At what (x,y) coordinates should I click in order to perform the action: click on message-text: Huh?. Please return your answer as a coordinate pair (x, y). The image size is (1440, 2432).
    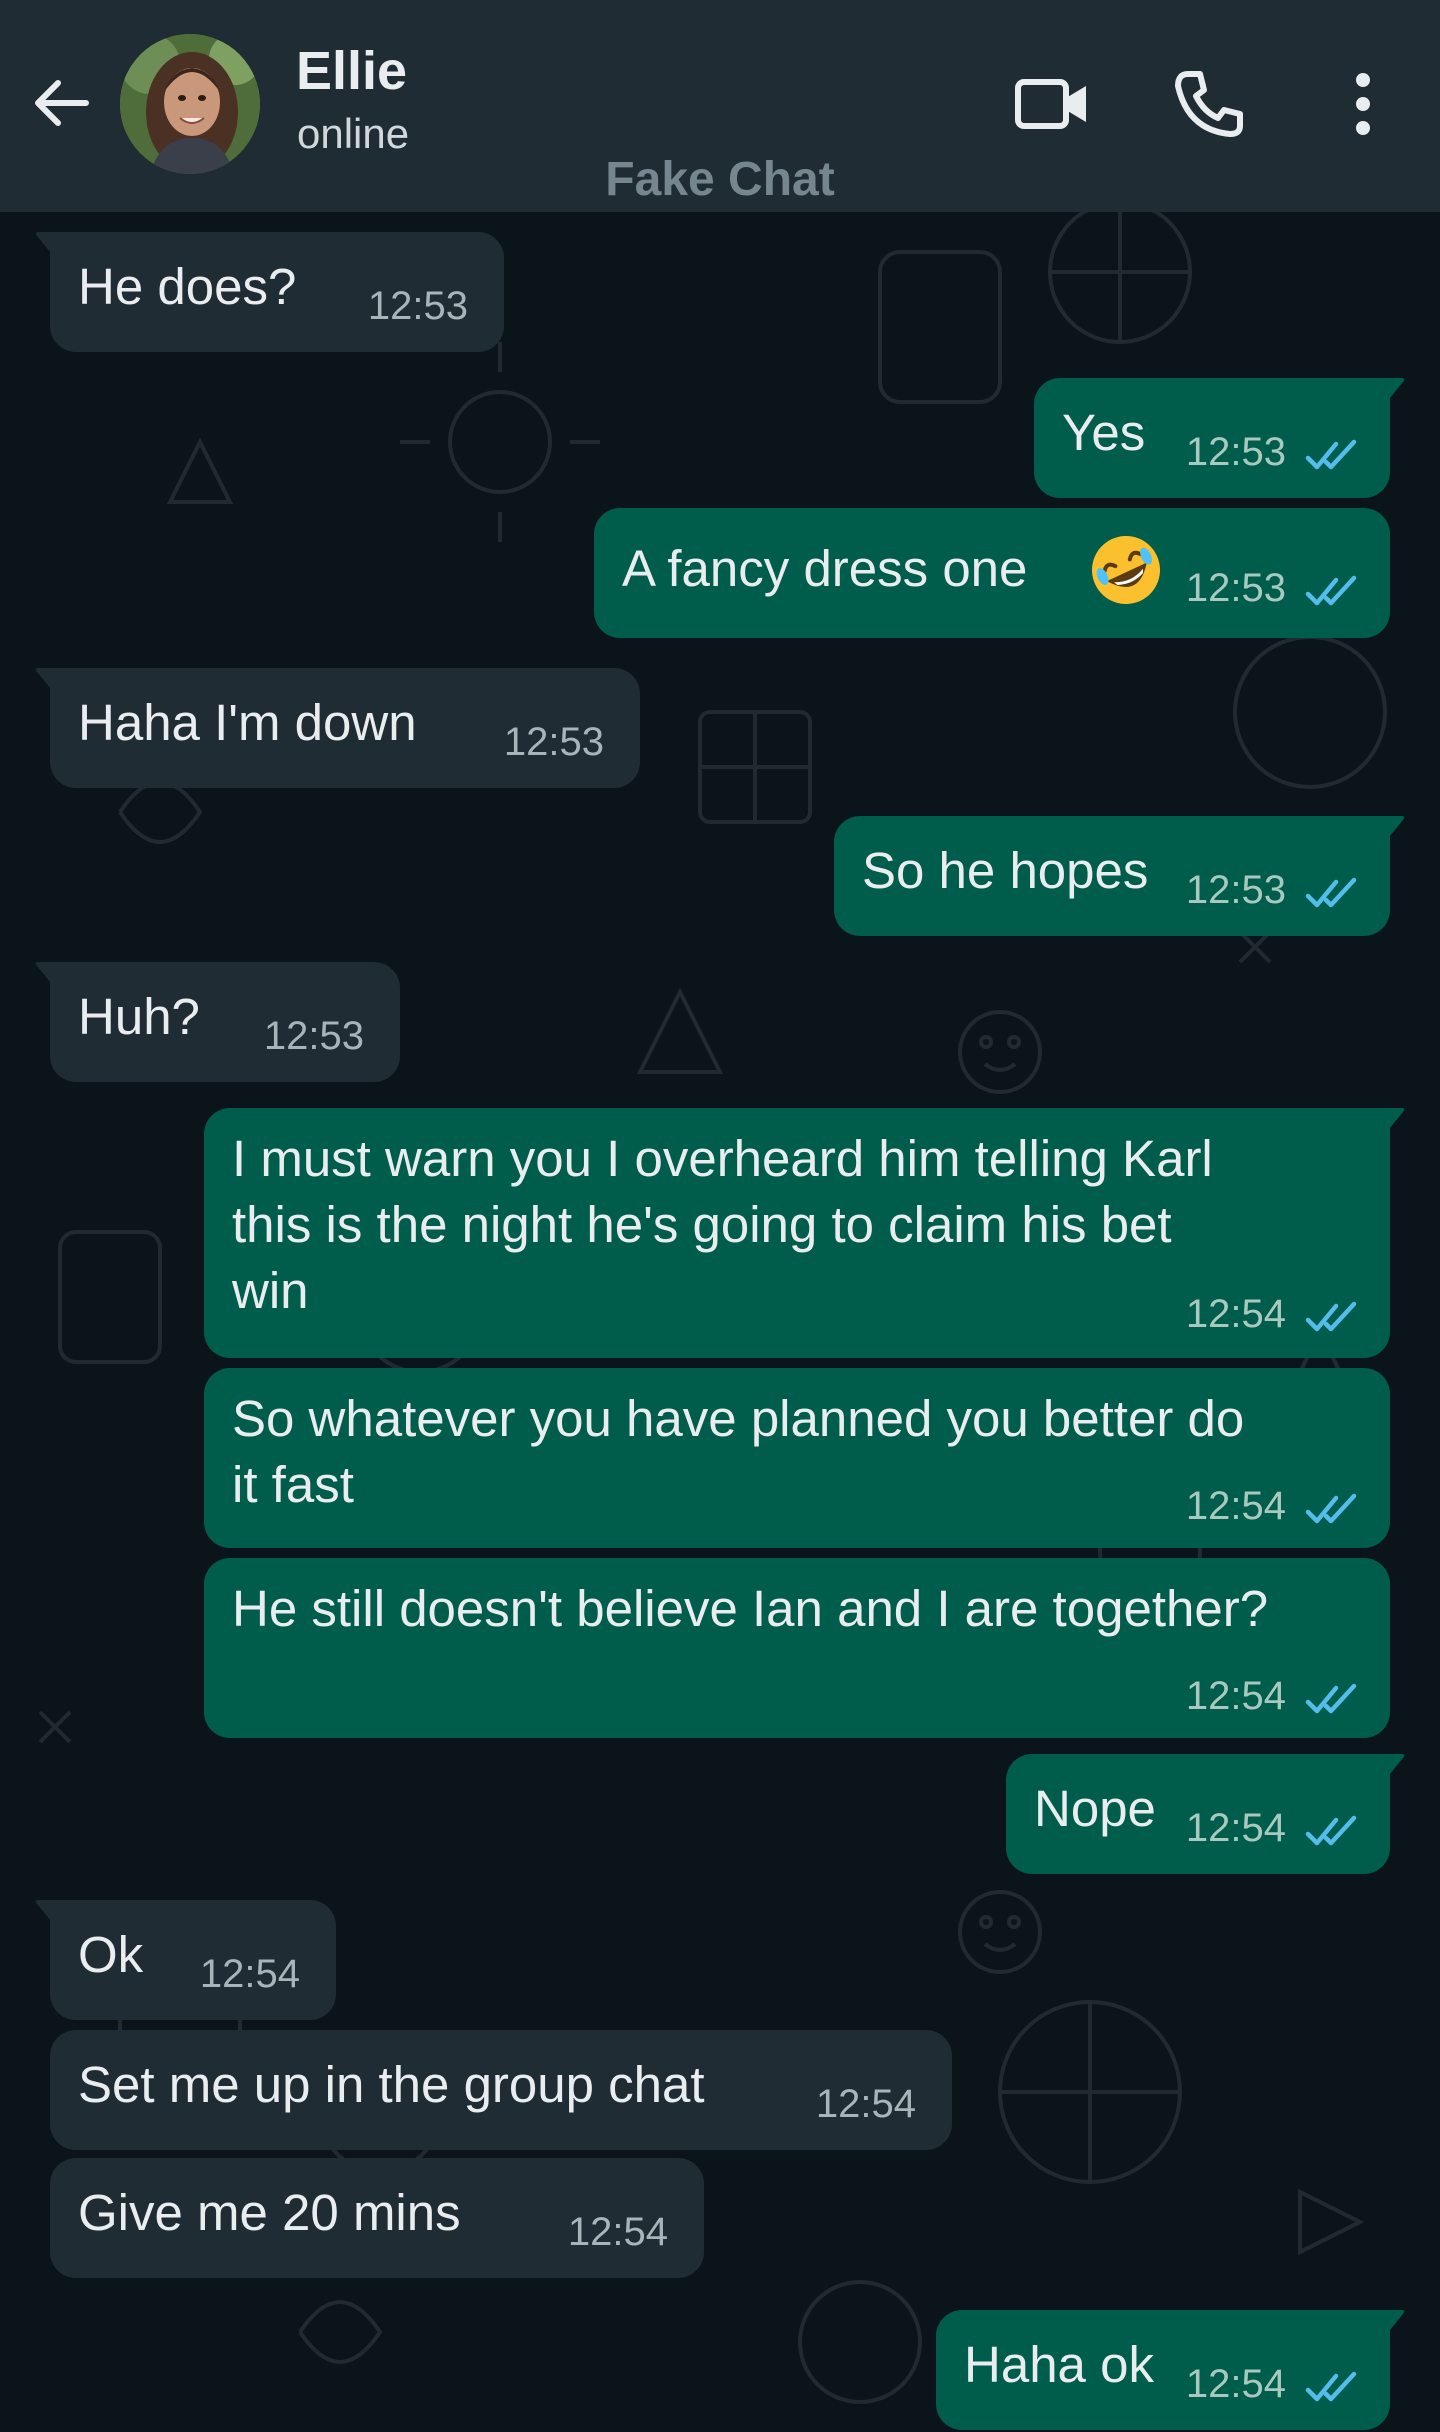
    Looking at the image, I should click on (139, 1016).